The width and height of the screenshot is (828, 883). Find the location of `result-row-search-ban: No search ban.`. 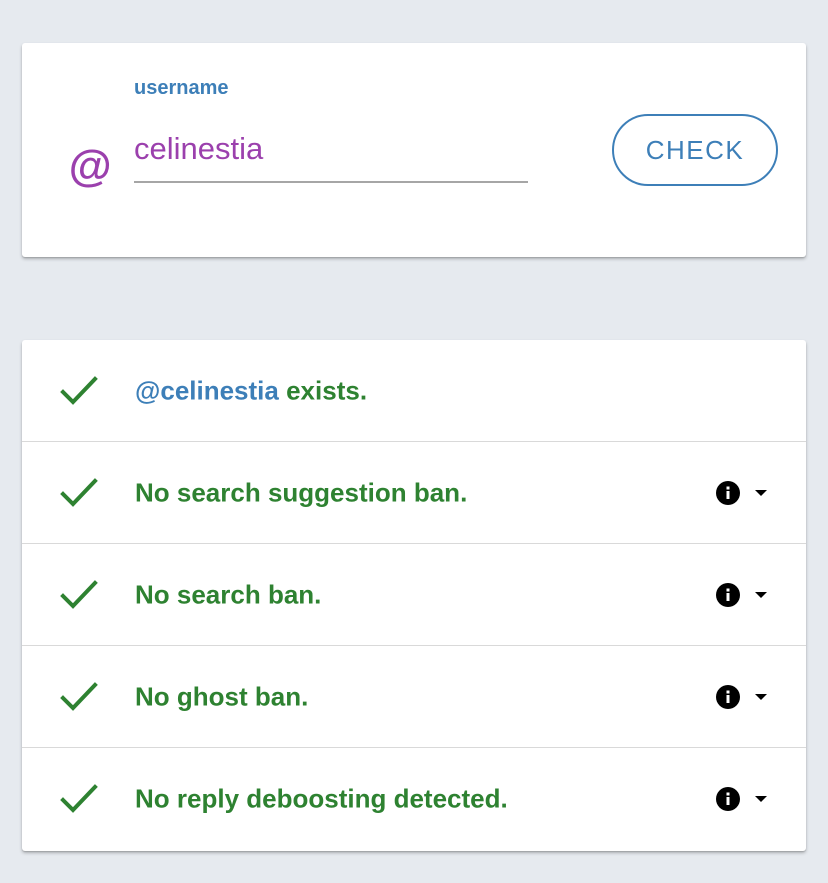

result-row-search-ban: No search ban. is located at coordinates (414, 595).